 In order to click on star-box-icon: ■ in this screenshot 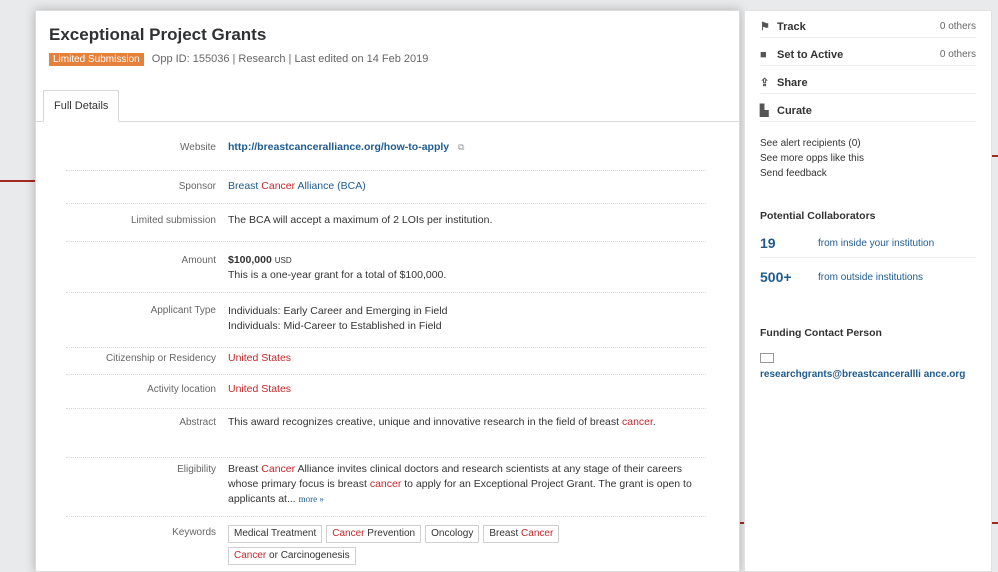, I will do `click(763, 55)`.